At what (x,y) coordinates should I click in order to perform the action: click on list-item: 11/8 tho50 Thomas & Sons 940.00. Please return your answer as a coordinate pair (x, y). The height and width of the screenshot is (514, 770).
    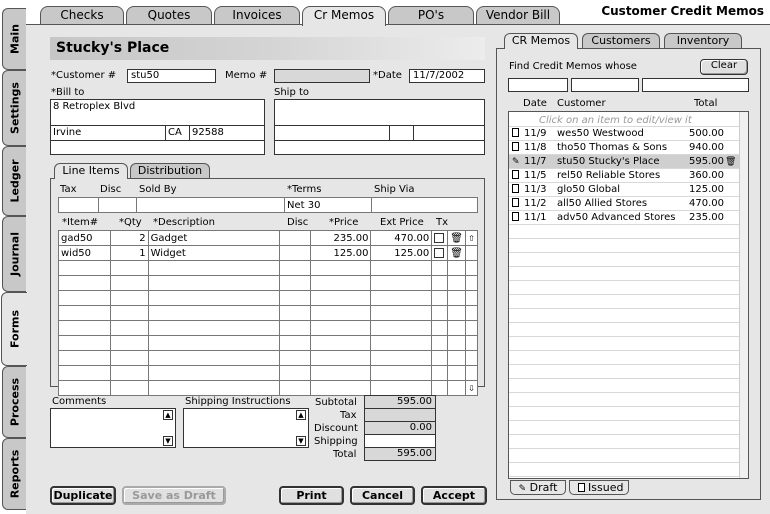
    Looking at the image, I should click on (624, 148).